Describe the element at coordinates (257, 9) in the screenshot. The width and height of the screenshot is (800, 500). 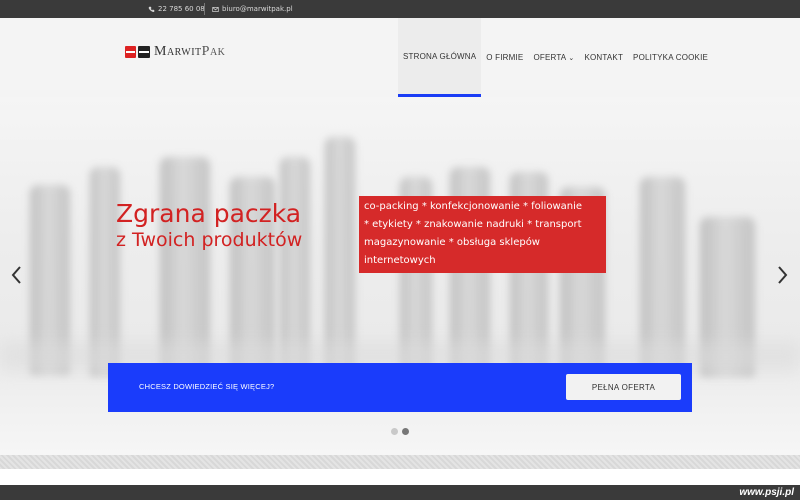
I see `email-address: biuro@marwitpak.pl` at that location.